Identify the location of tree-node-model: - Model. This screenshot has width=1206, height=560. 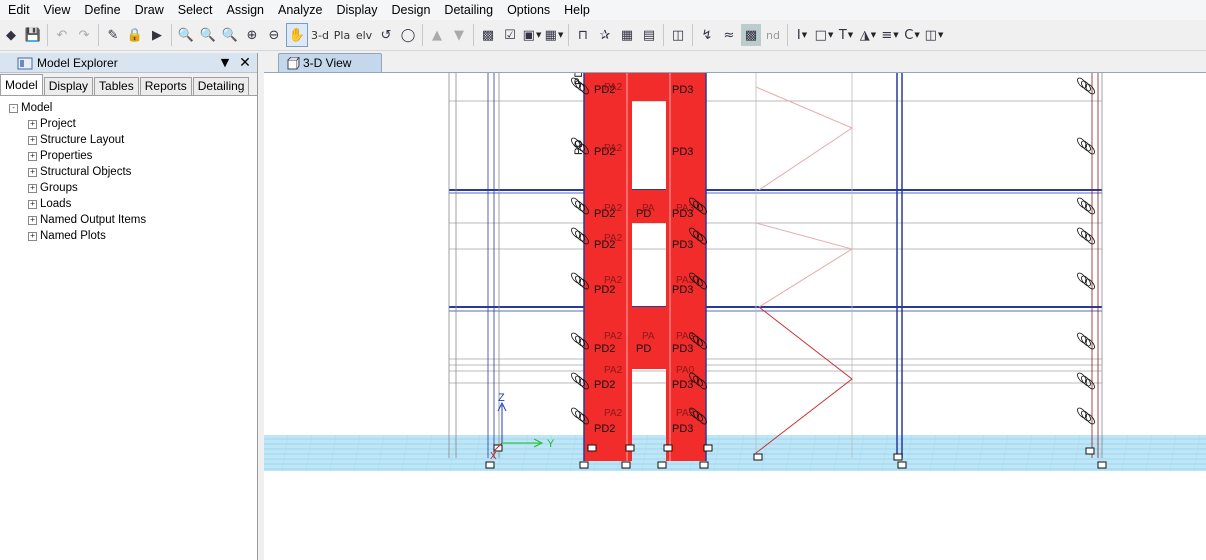
(128, 108).